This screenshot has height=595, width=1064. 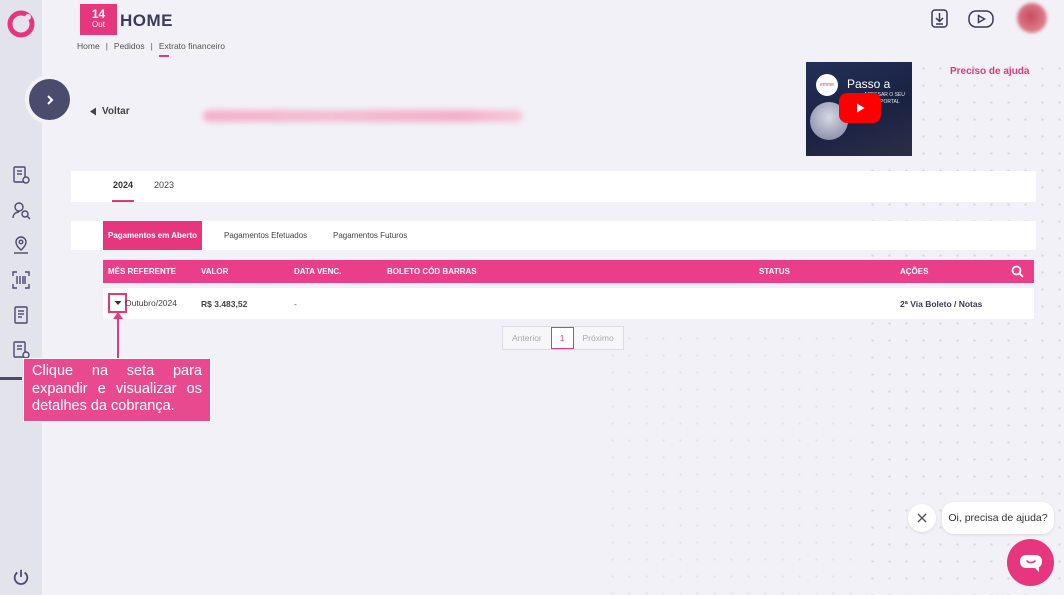 I want to click on chat-icon, so click(x=1030, y=563).